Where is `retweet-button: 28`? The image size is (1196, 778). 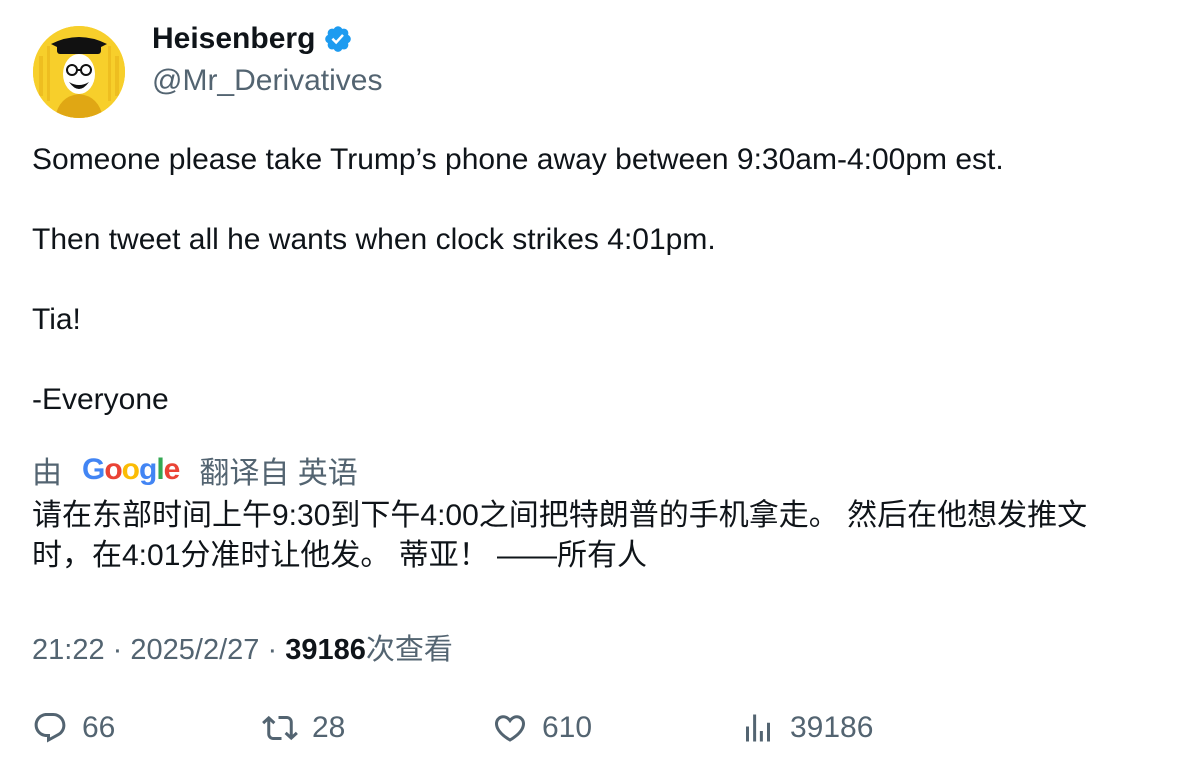
retweet-button: 28 is located at coordinates (303, 728).